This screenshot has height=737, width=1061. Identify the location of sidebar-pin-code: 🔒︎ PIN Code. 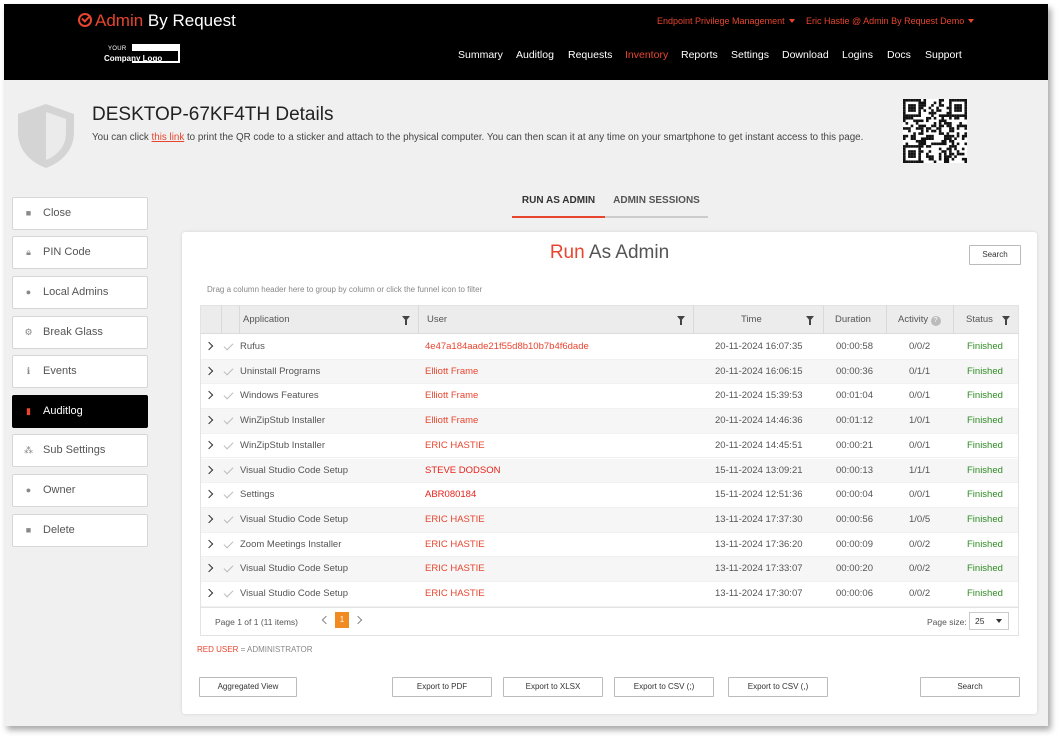
(80, 252).